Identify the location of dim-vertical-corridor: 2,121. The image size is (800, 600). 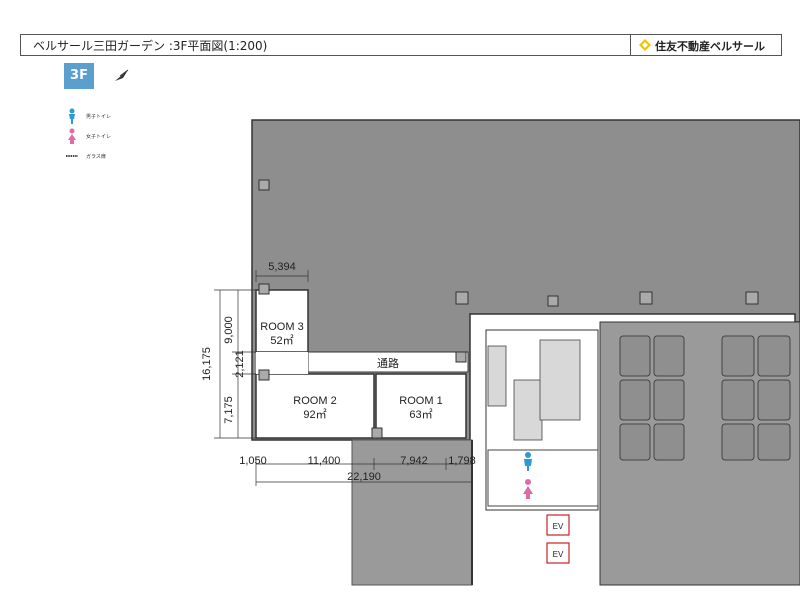
(240, 364).